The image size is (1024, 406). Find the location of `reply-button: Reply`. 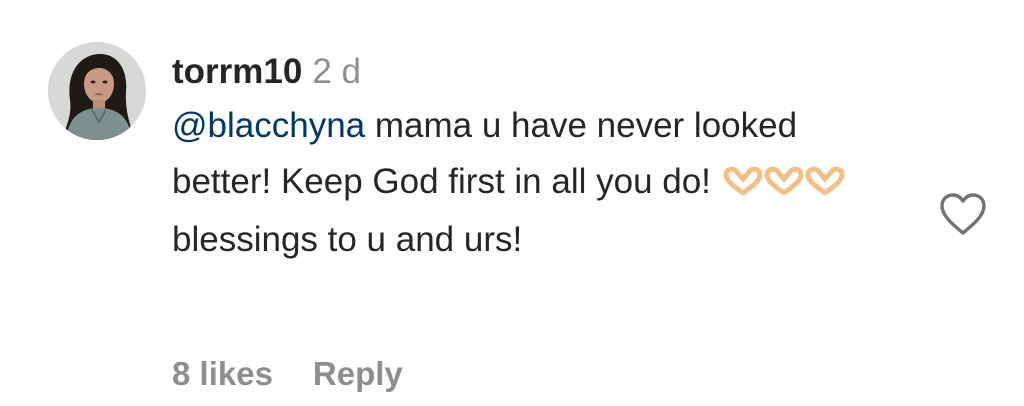

reply-button: Reply is located at coordinates (358, 373).